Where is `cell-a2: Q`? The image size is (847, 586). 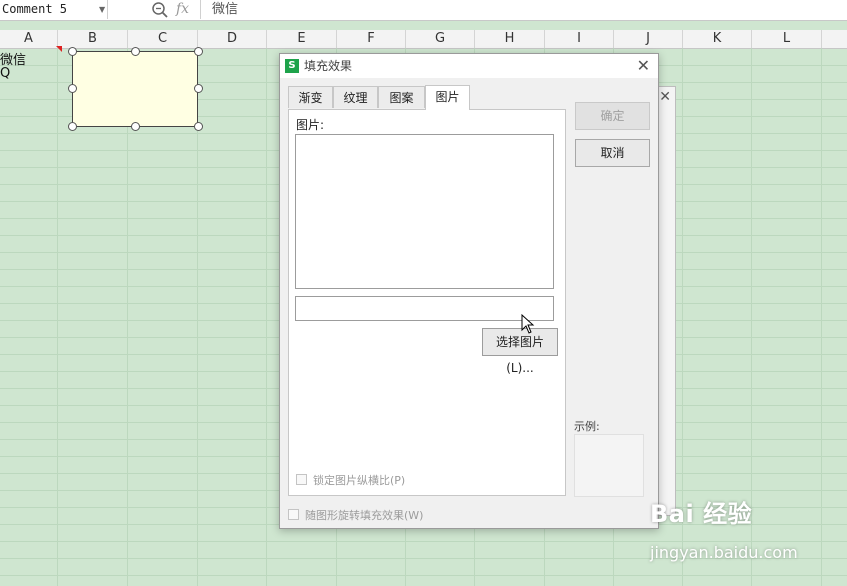
cell-a2: Q is located at coordinates (5, 73).